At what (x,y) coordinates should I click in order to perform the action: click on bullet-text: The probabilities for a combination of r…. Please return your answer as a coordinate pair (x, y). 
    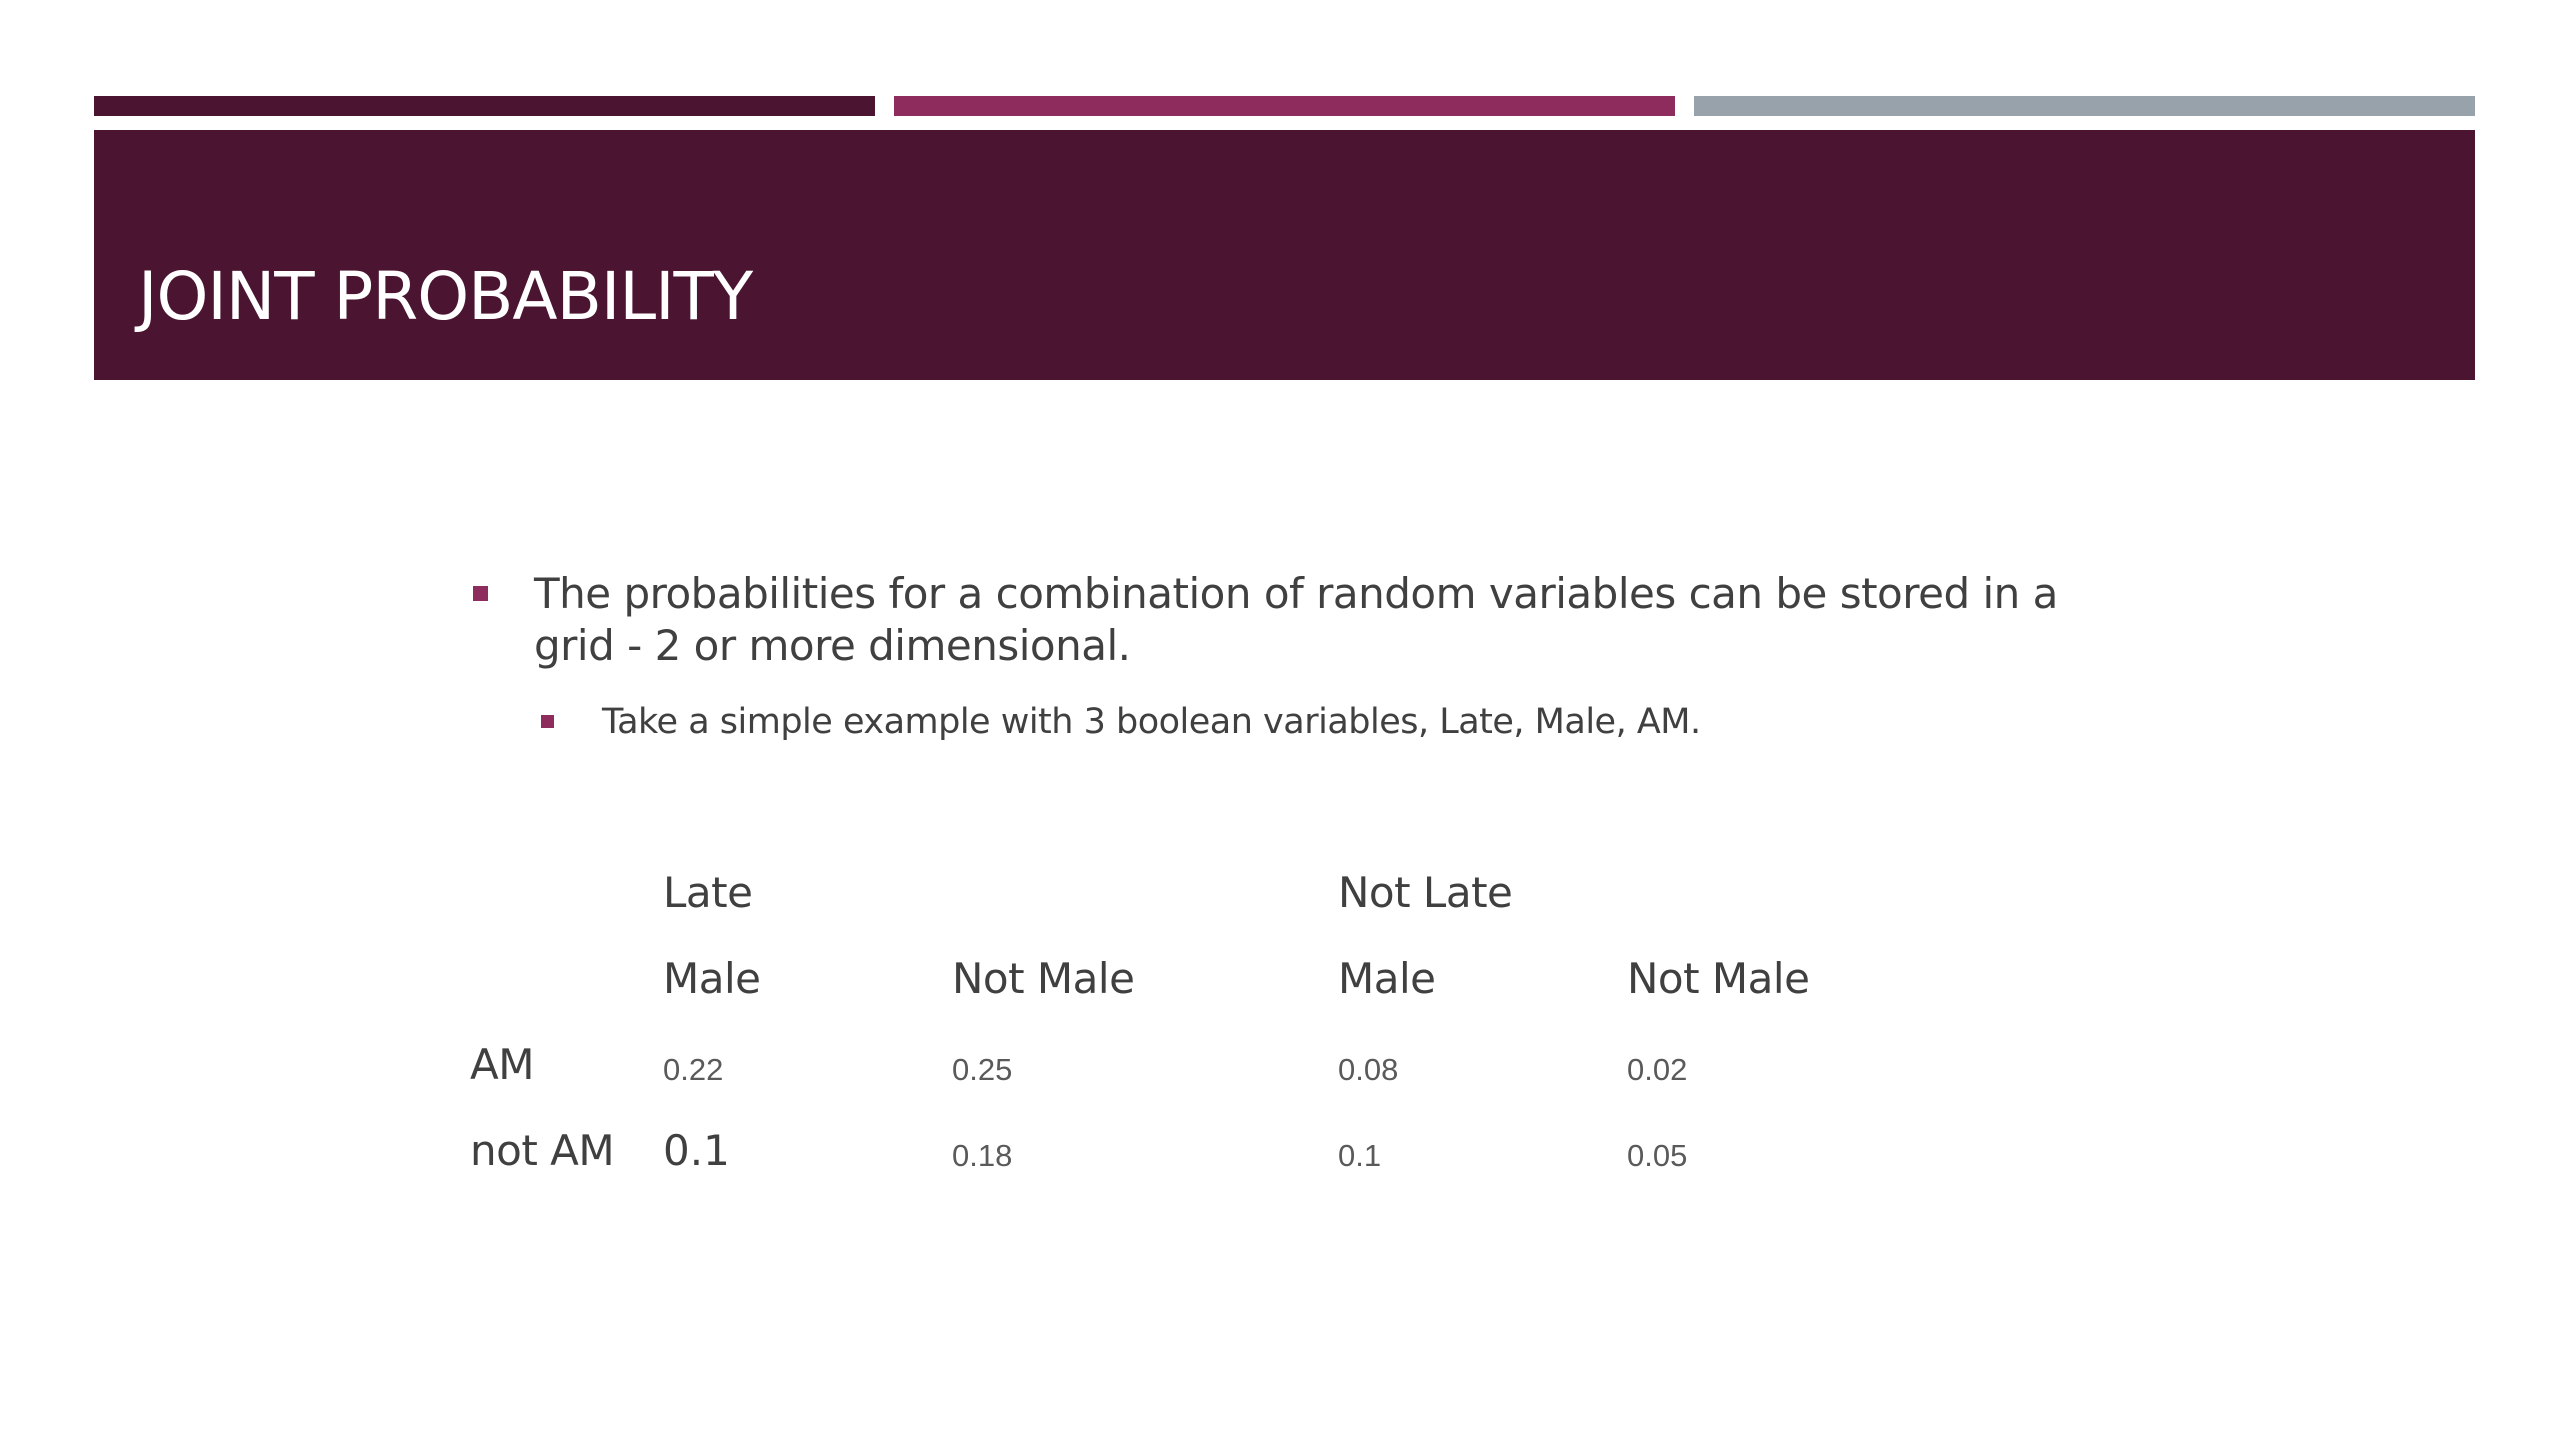
    Looking at the image, I should click on (1296, 619).